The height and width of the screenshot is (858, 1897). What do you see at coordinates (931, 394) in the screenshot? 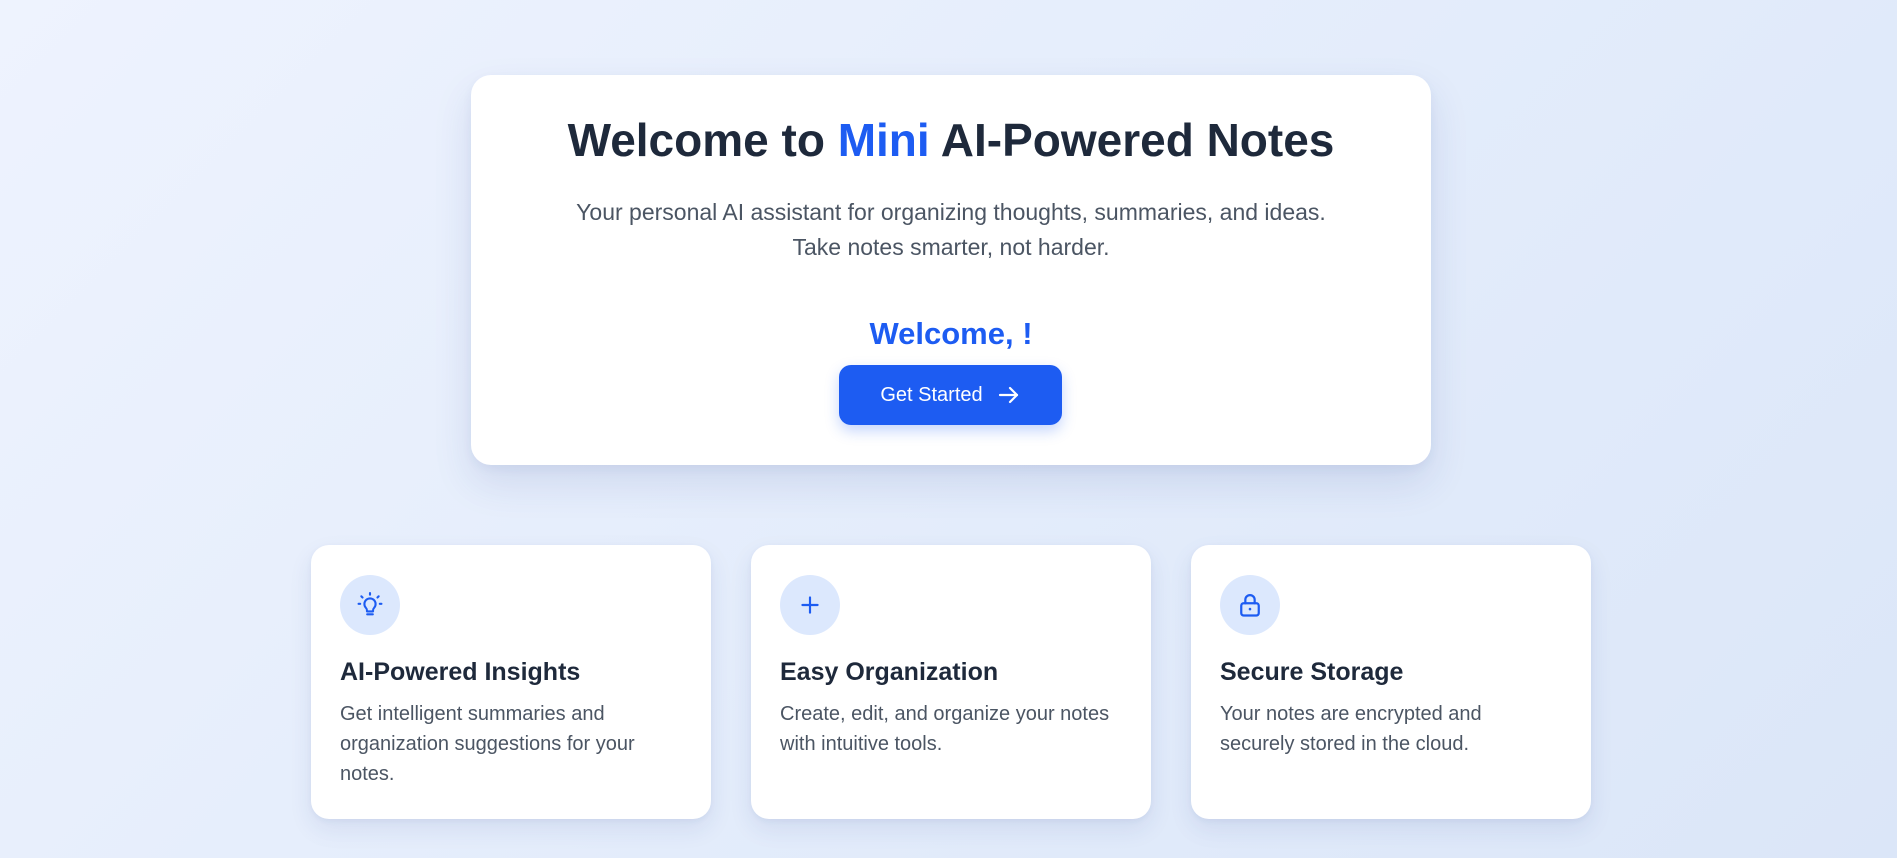
I see `get-started-label: Get Started` at bounding box center [931, 394].